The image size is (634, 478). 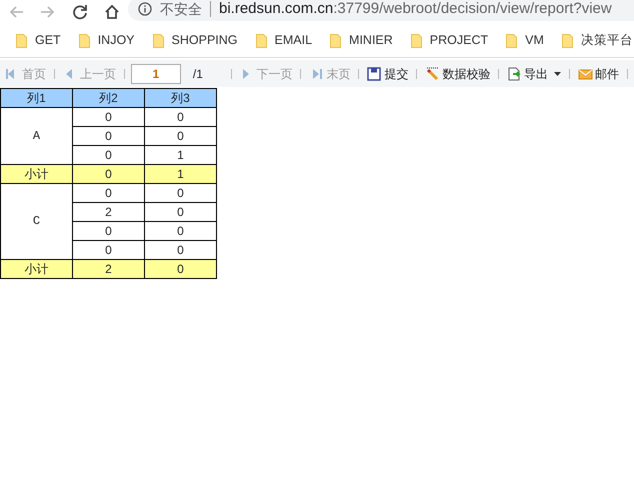 What do you see at coordinates (514, 73) in the screenshot?
I see `export-icon` at bounding box center [514, 73].